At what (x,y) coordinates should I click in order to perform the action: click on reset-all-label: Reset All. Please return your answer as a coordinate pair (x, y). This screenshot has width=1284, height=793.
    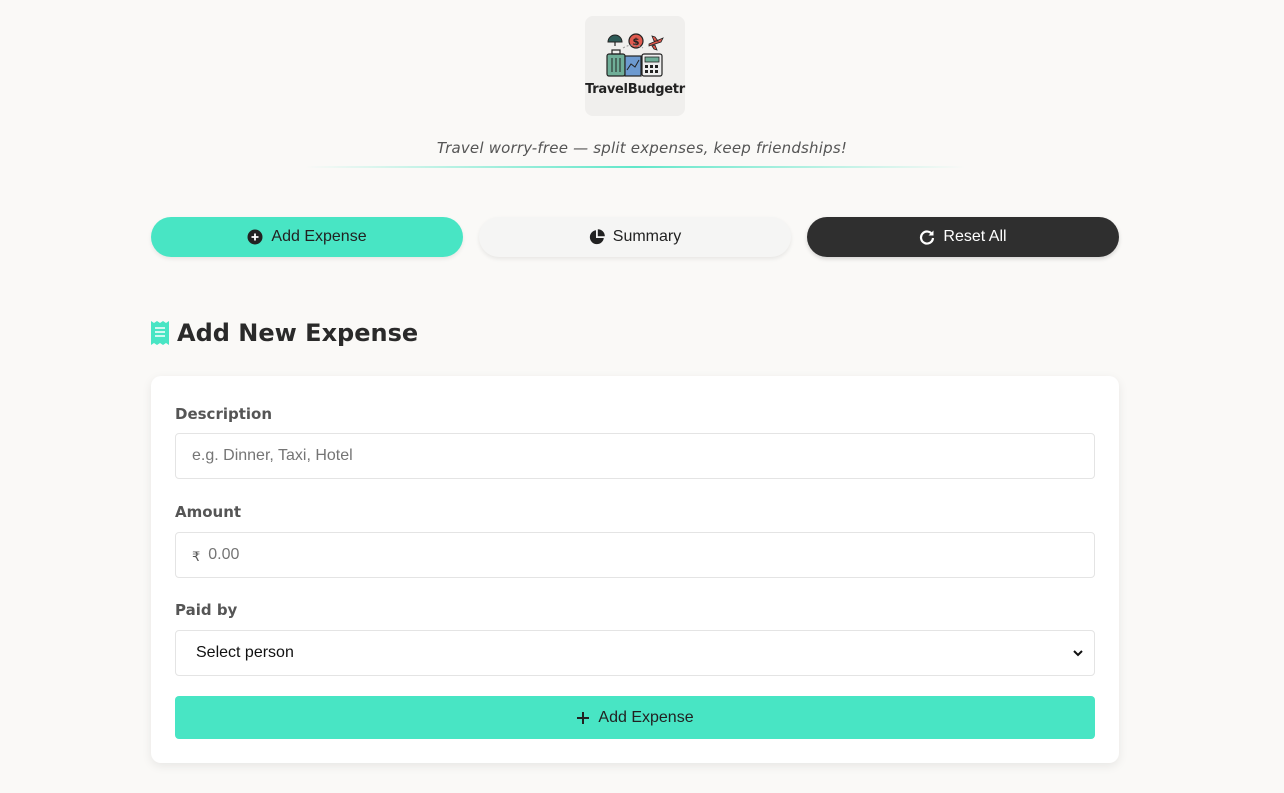
    Looking at the image, I should click on (975, 236).